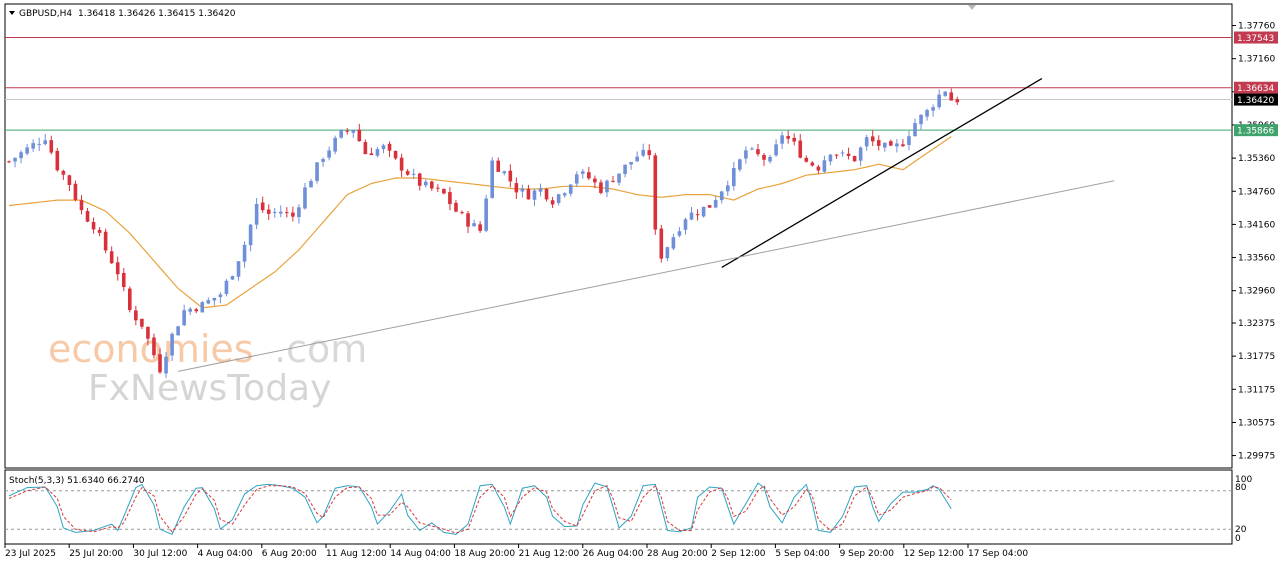 The height and width of the screenshot is (567, 1280). Describe the element at coordinates (1256, 292) in the screenshot. I see `y-tick-label: 1.32960` at that location.